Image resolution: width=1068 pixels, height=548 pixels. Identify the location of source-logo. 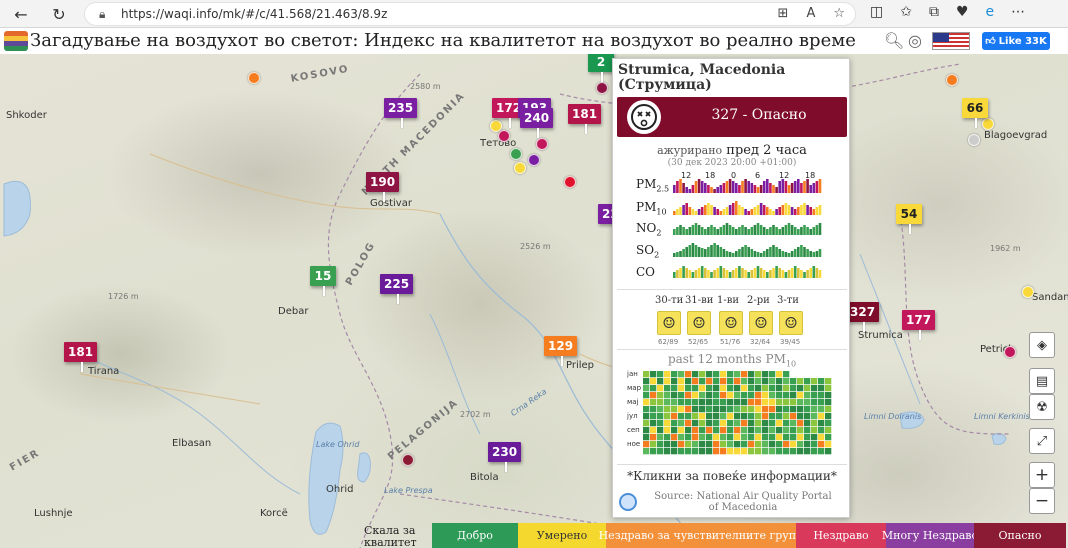
(628, 502).